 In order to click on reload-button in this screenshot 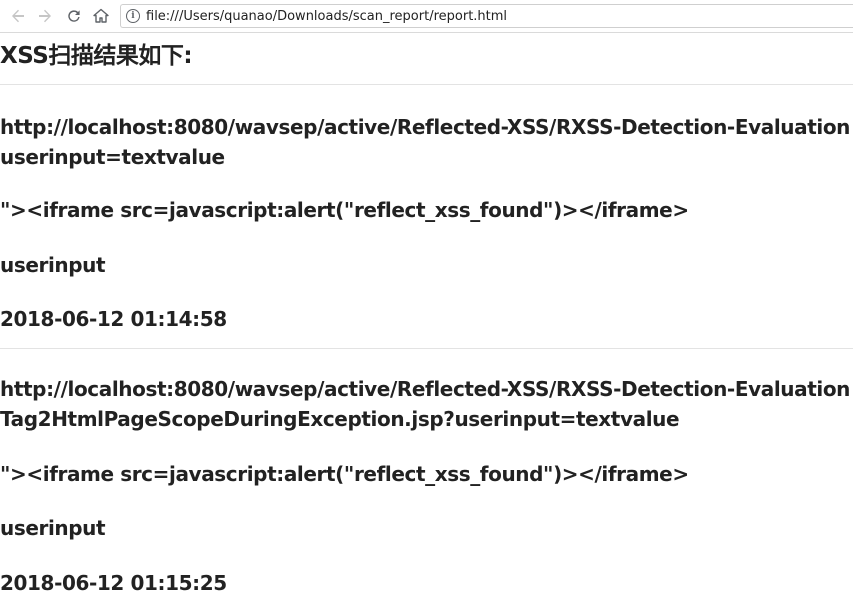, I will do `click(74, 16)`.